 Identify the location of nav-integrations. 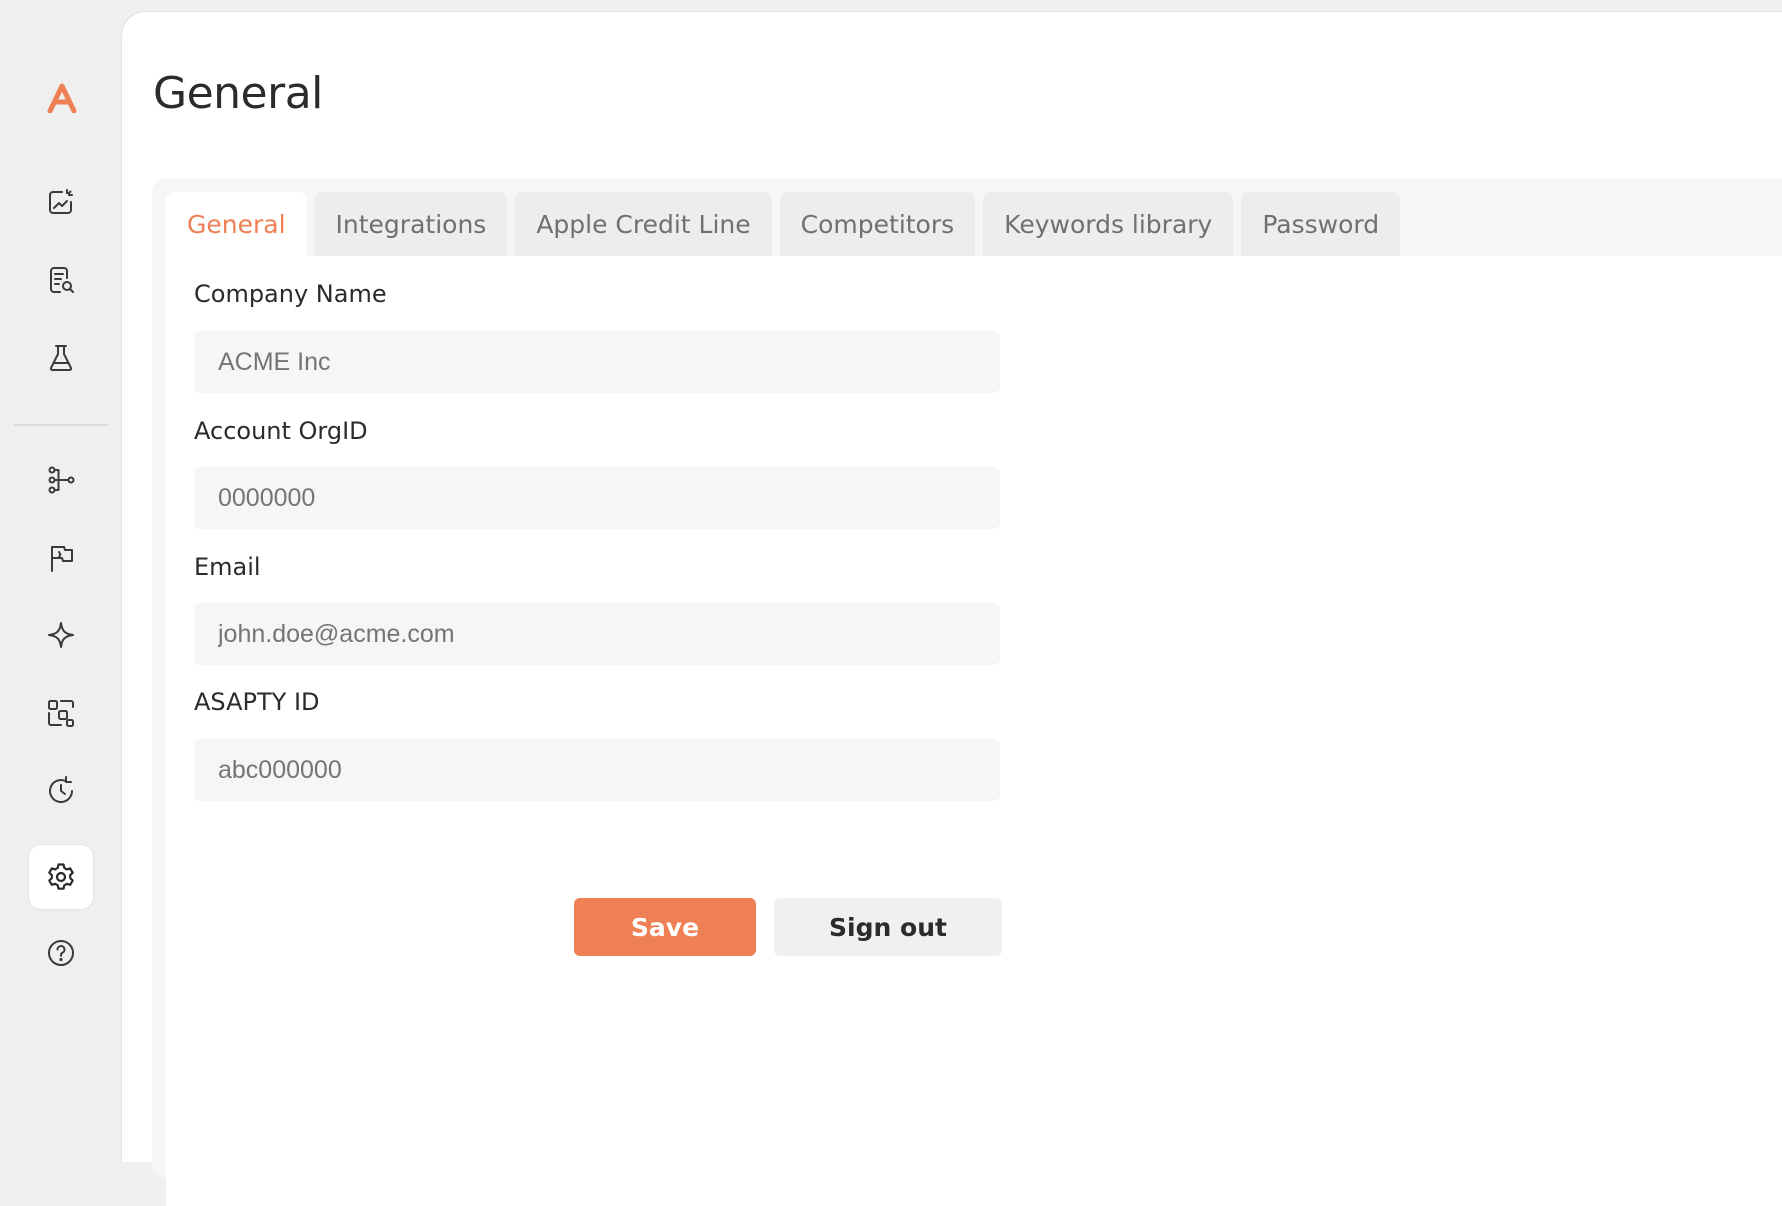
(61, 713).